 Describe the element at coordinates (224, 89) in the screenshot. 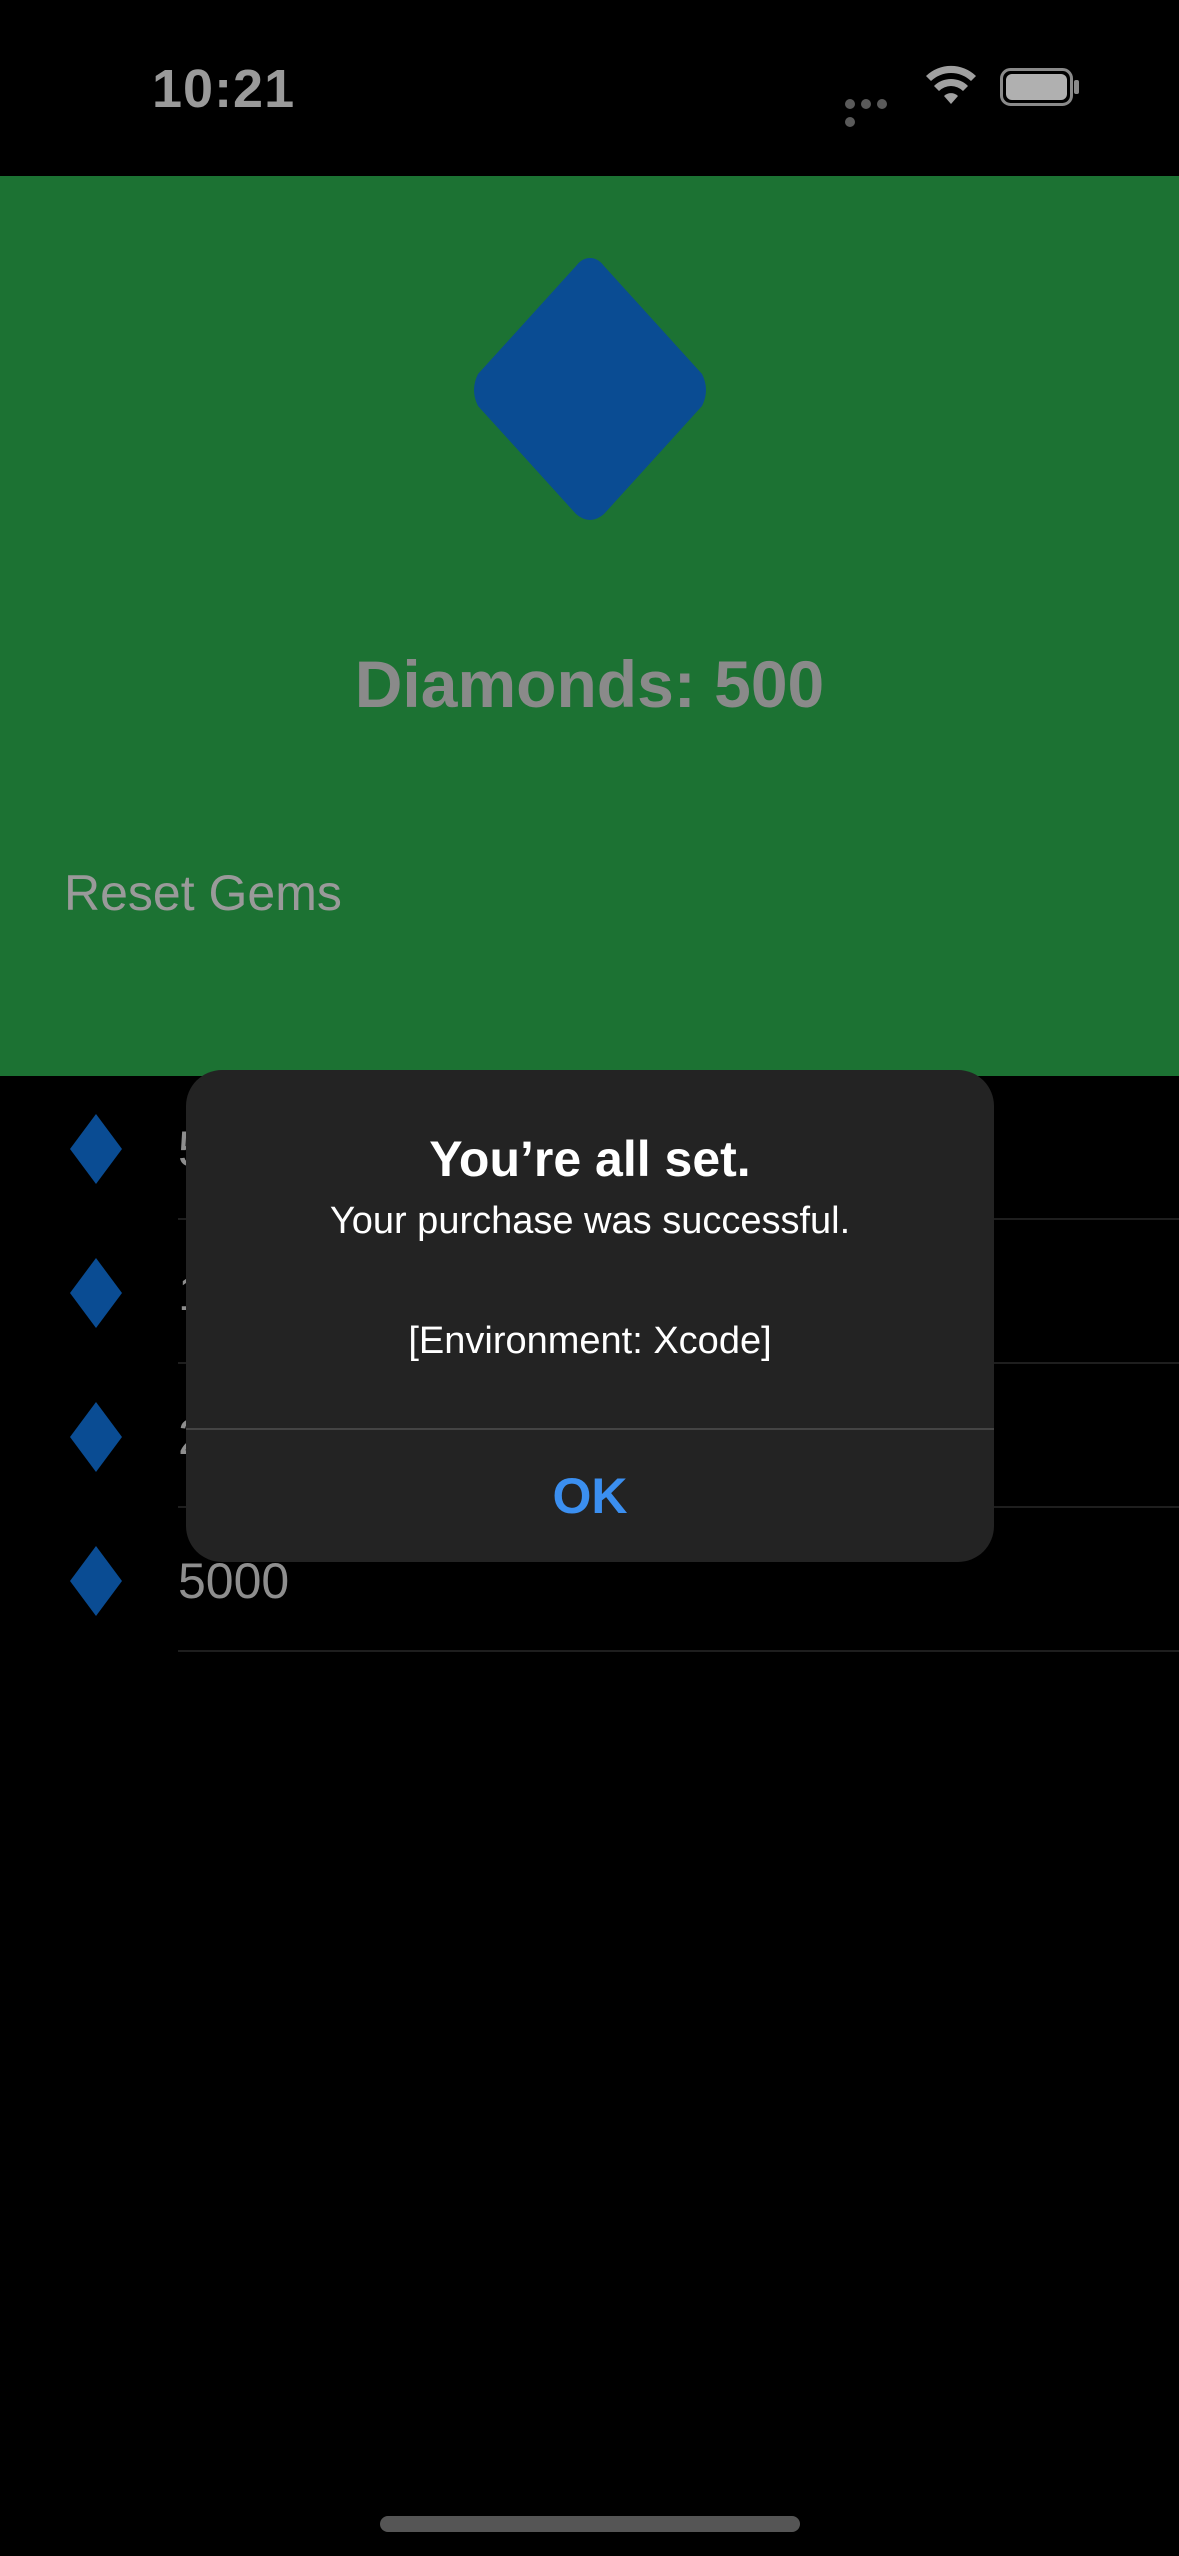

I see `status-time: 10:21` at that location.